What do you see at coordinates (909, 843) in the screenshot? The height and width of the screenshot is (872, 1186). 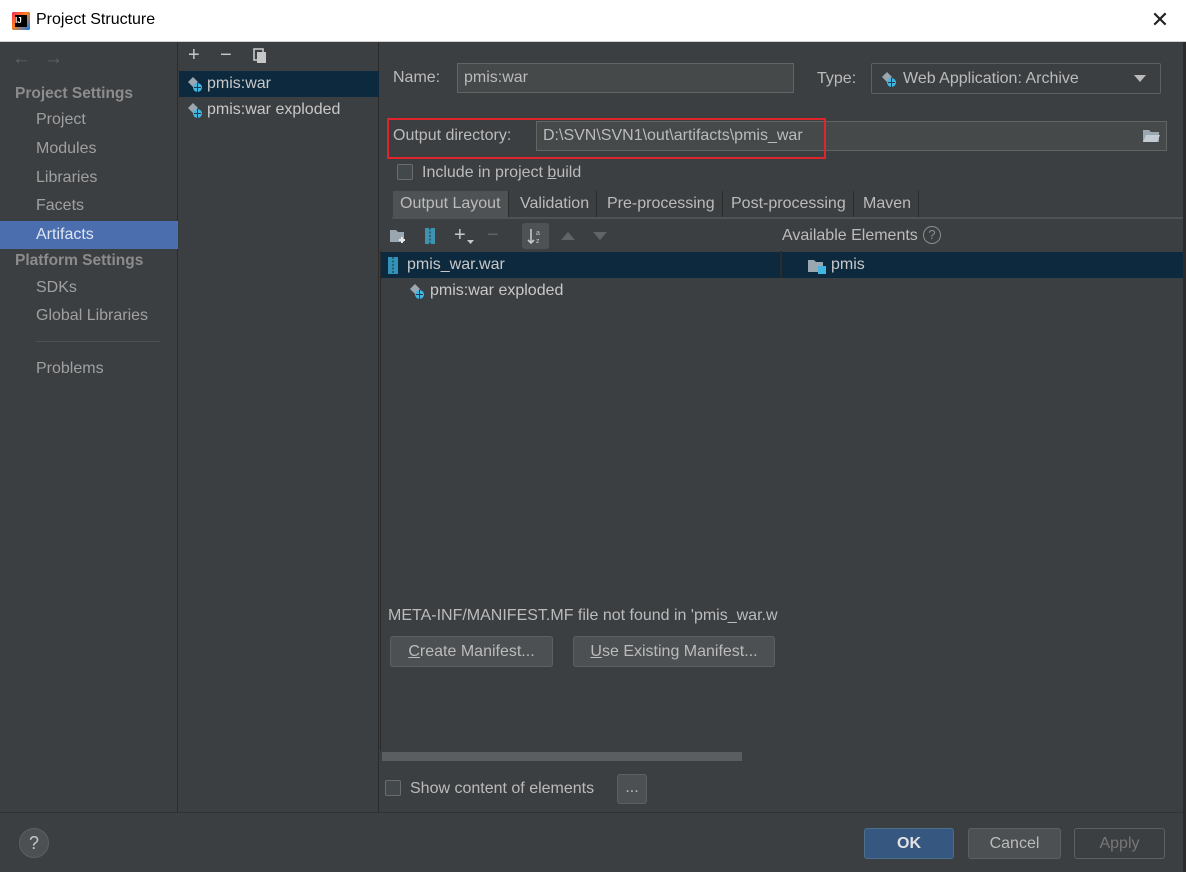 I see `ok-button: OK` at bounding box center [909, 843].